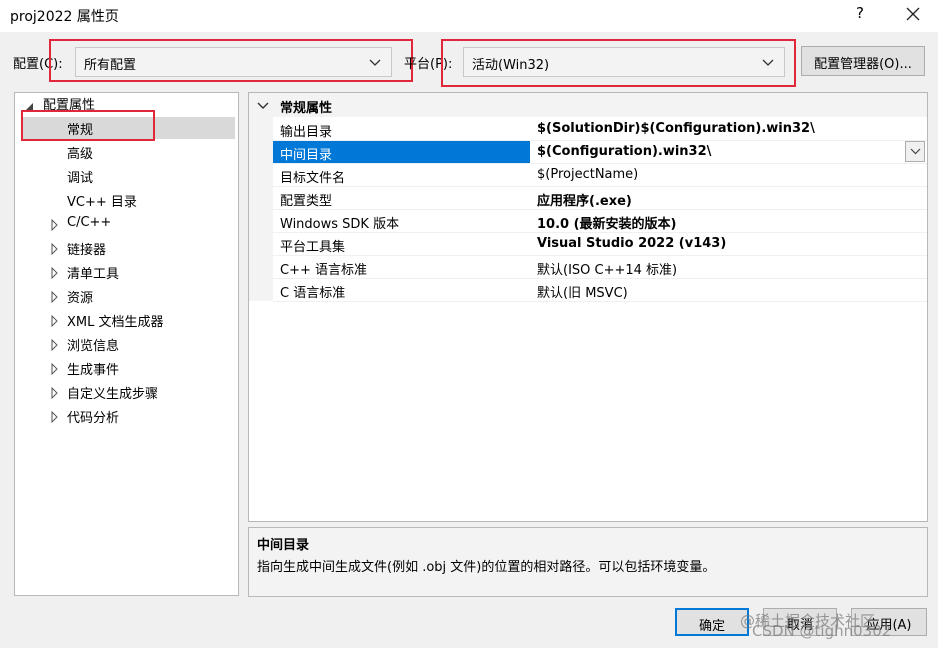 The width and height of the screenshot is (938, 648). Describe the element at coordinates (401, 152) in the screenshot. I see `property-name: 中间目录` at that location.